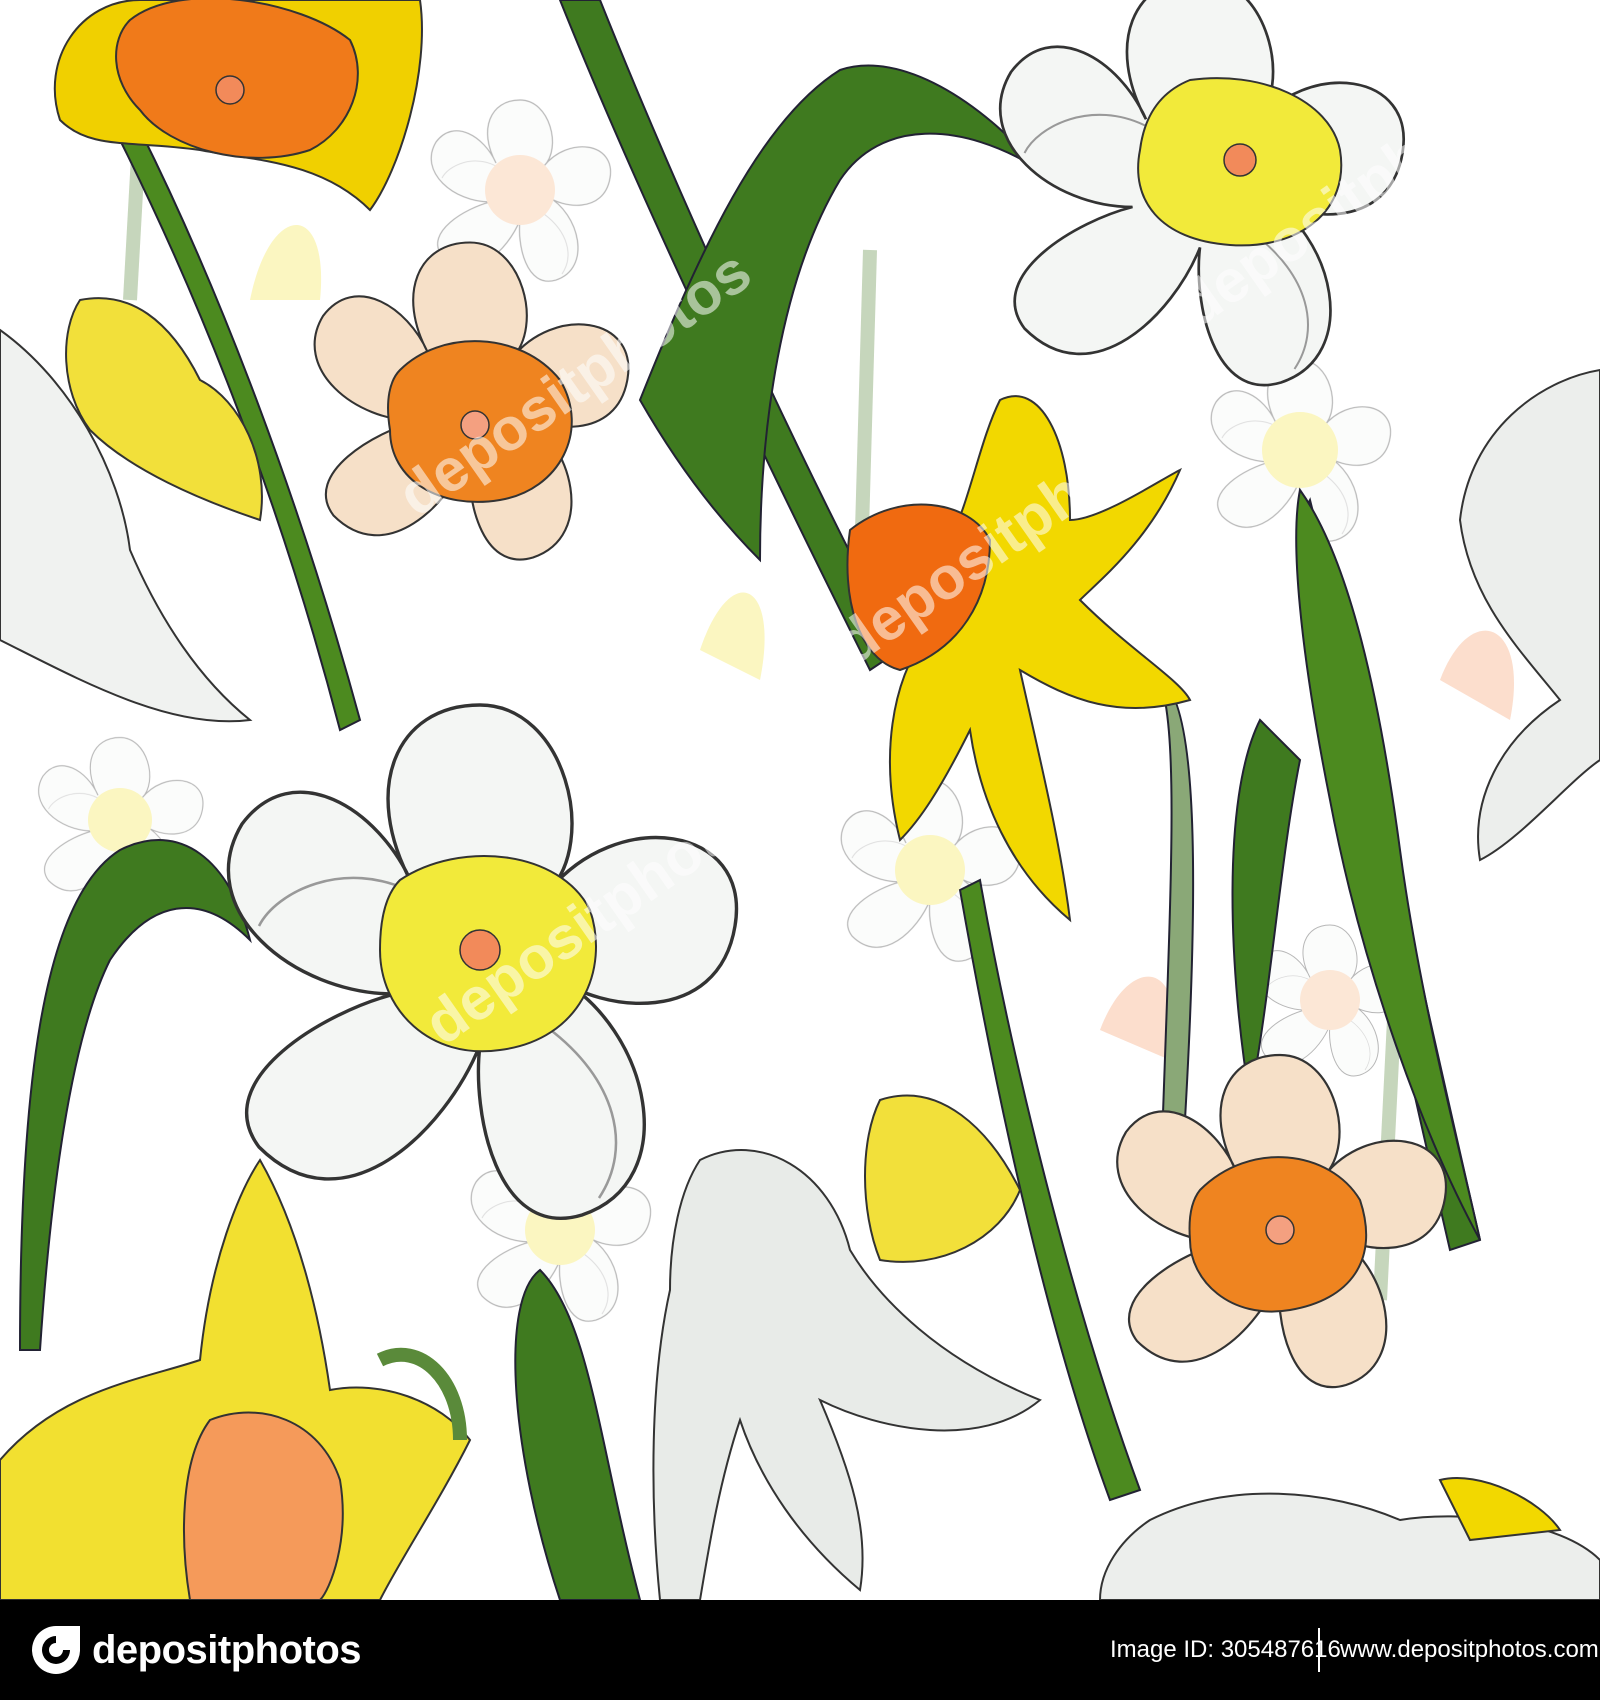 The image size is (1600, 1700). Describe the element at coordinates (236, 1379) in the screenshot. I see `yellow-orange-flower-bottom-left` at that location.